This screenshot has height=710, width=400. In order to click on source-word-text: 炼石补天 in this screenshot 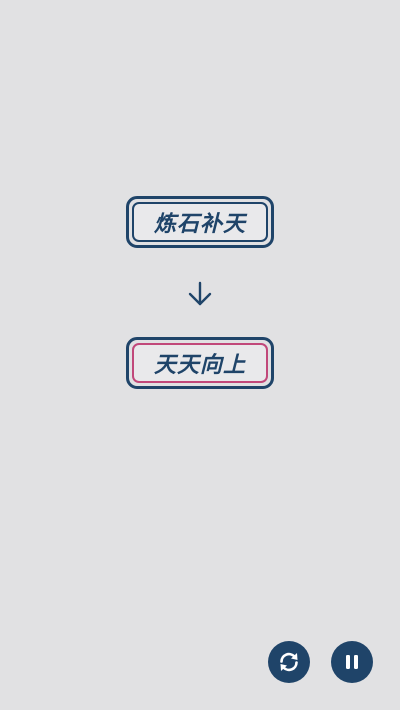, I will do `click(199, 224)`.